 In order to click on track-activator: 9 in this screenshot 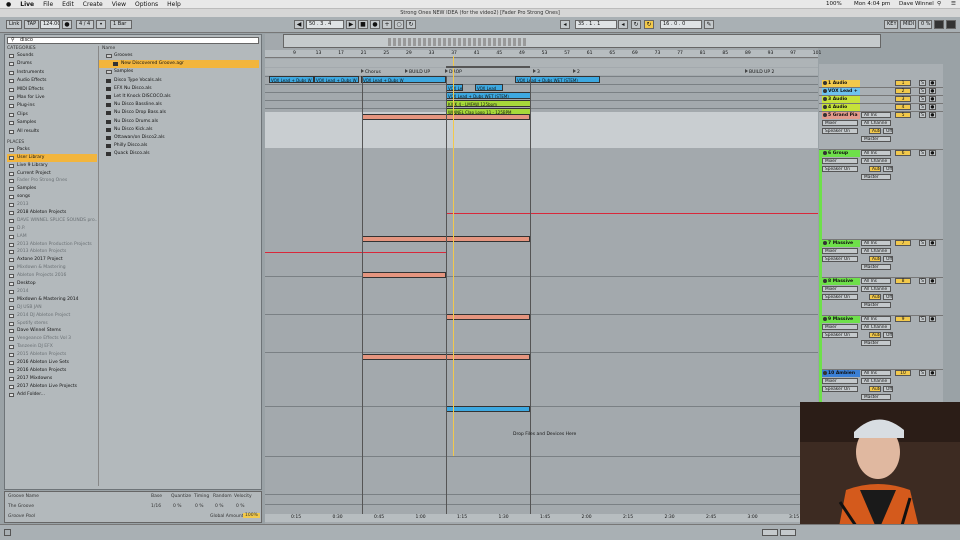, I will do `click(903, 319)`.